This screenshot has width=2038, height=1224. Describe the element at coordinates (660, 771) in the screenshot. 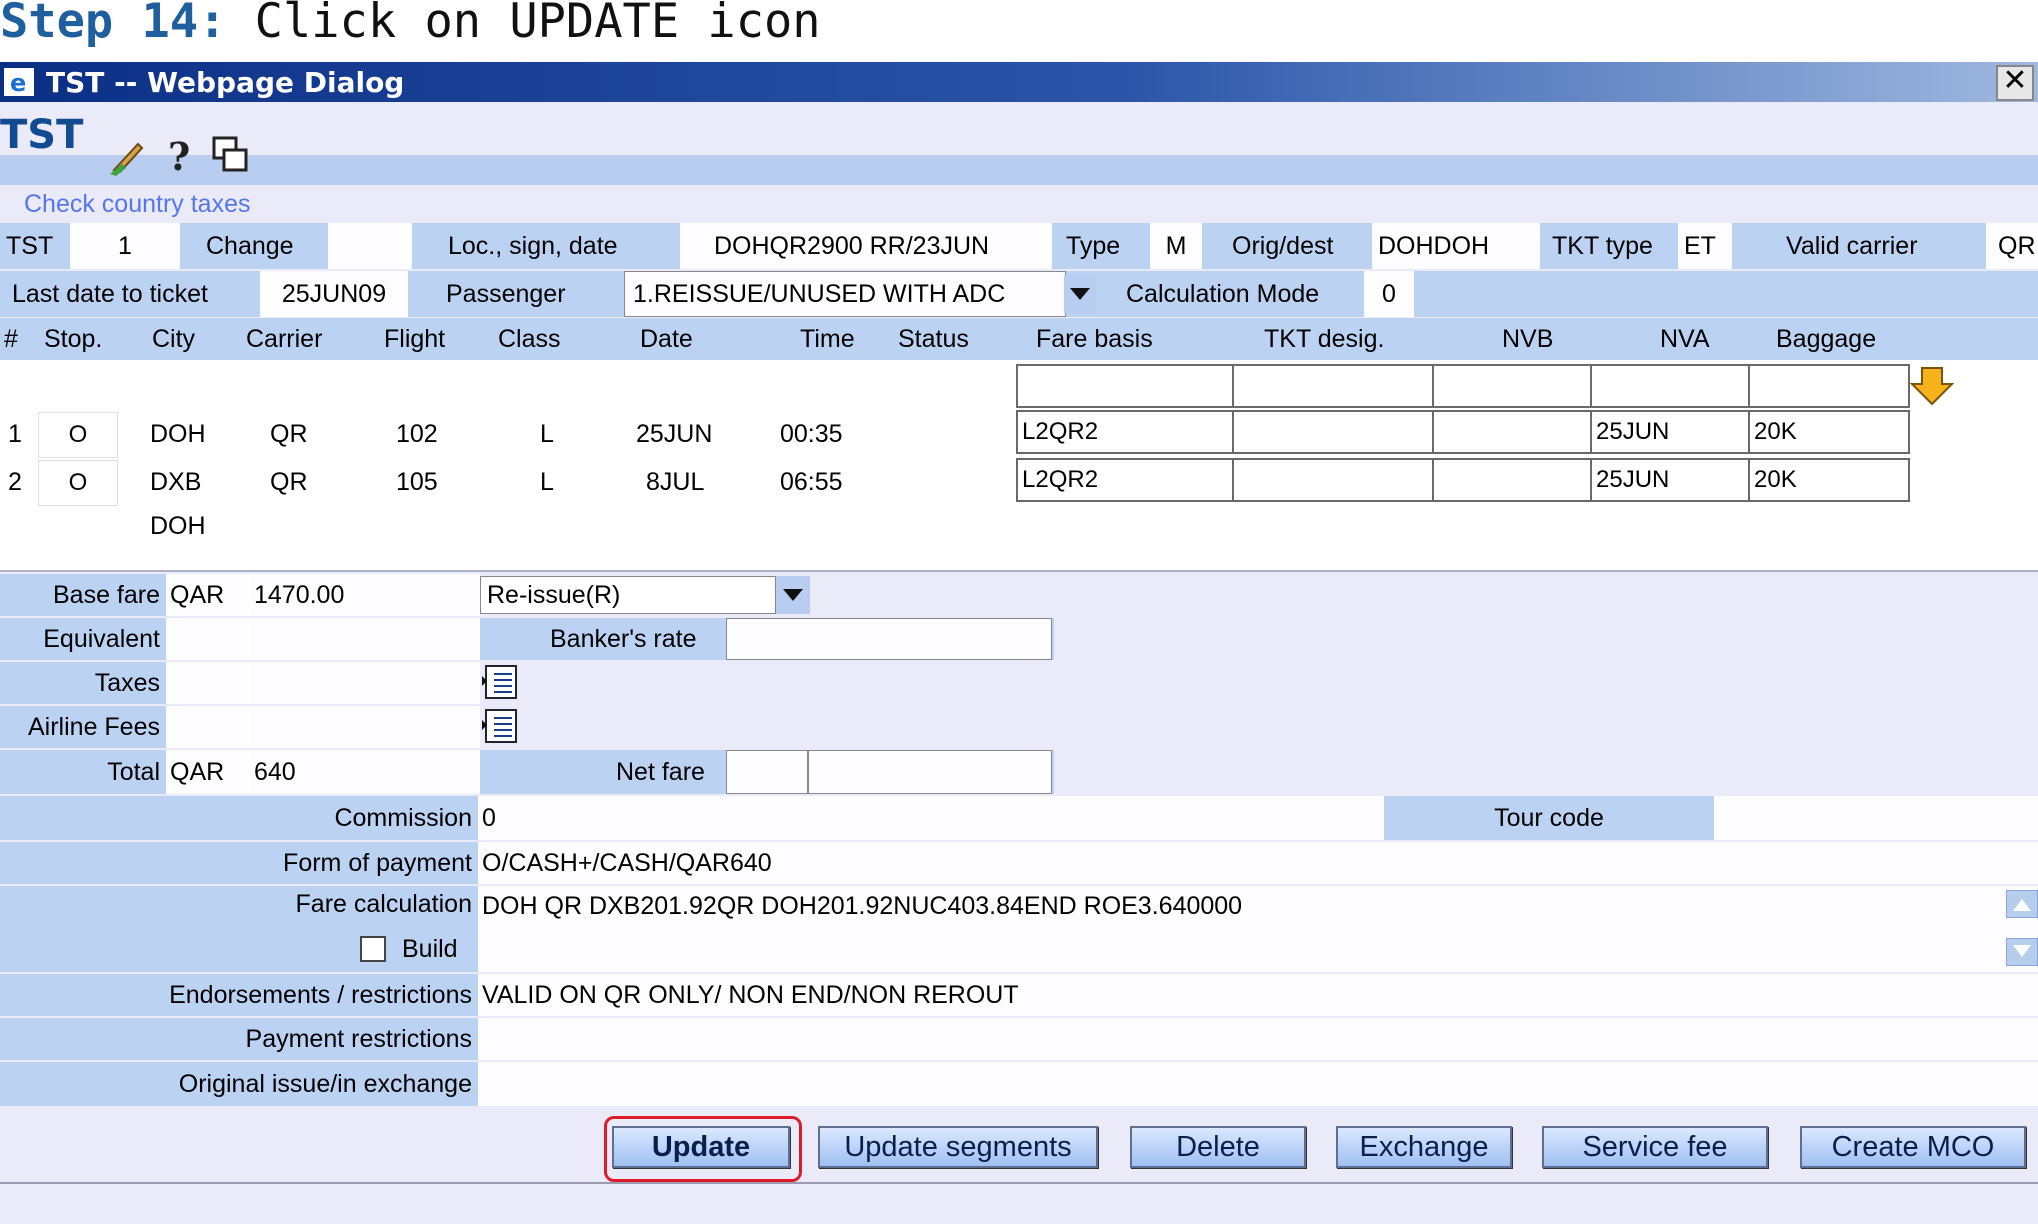

I see `net-fare-label: Net fare` at that location.